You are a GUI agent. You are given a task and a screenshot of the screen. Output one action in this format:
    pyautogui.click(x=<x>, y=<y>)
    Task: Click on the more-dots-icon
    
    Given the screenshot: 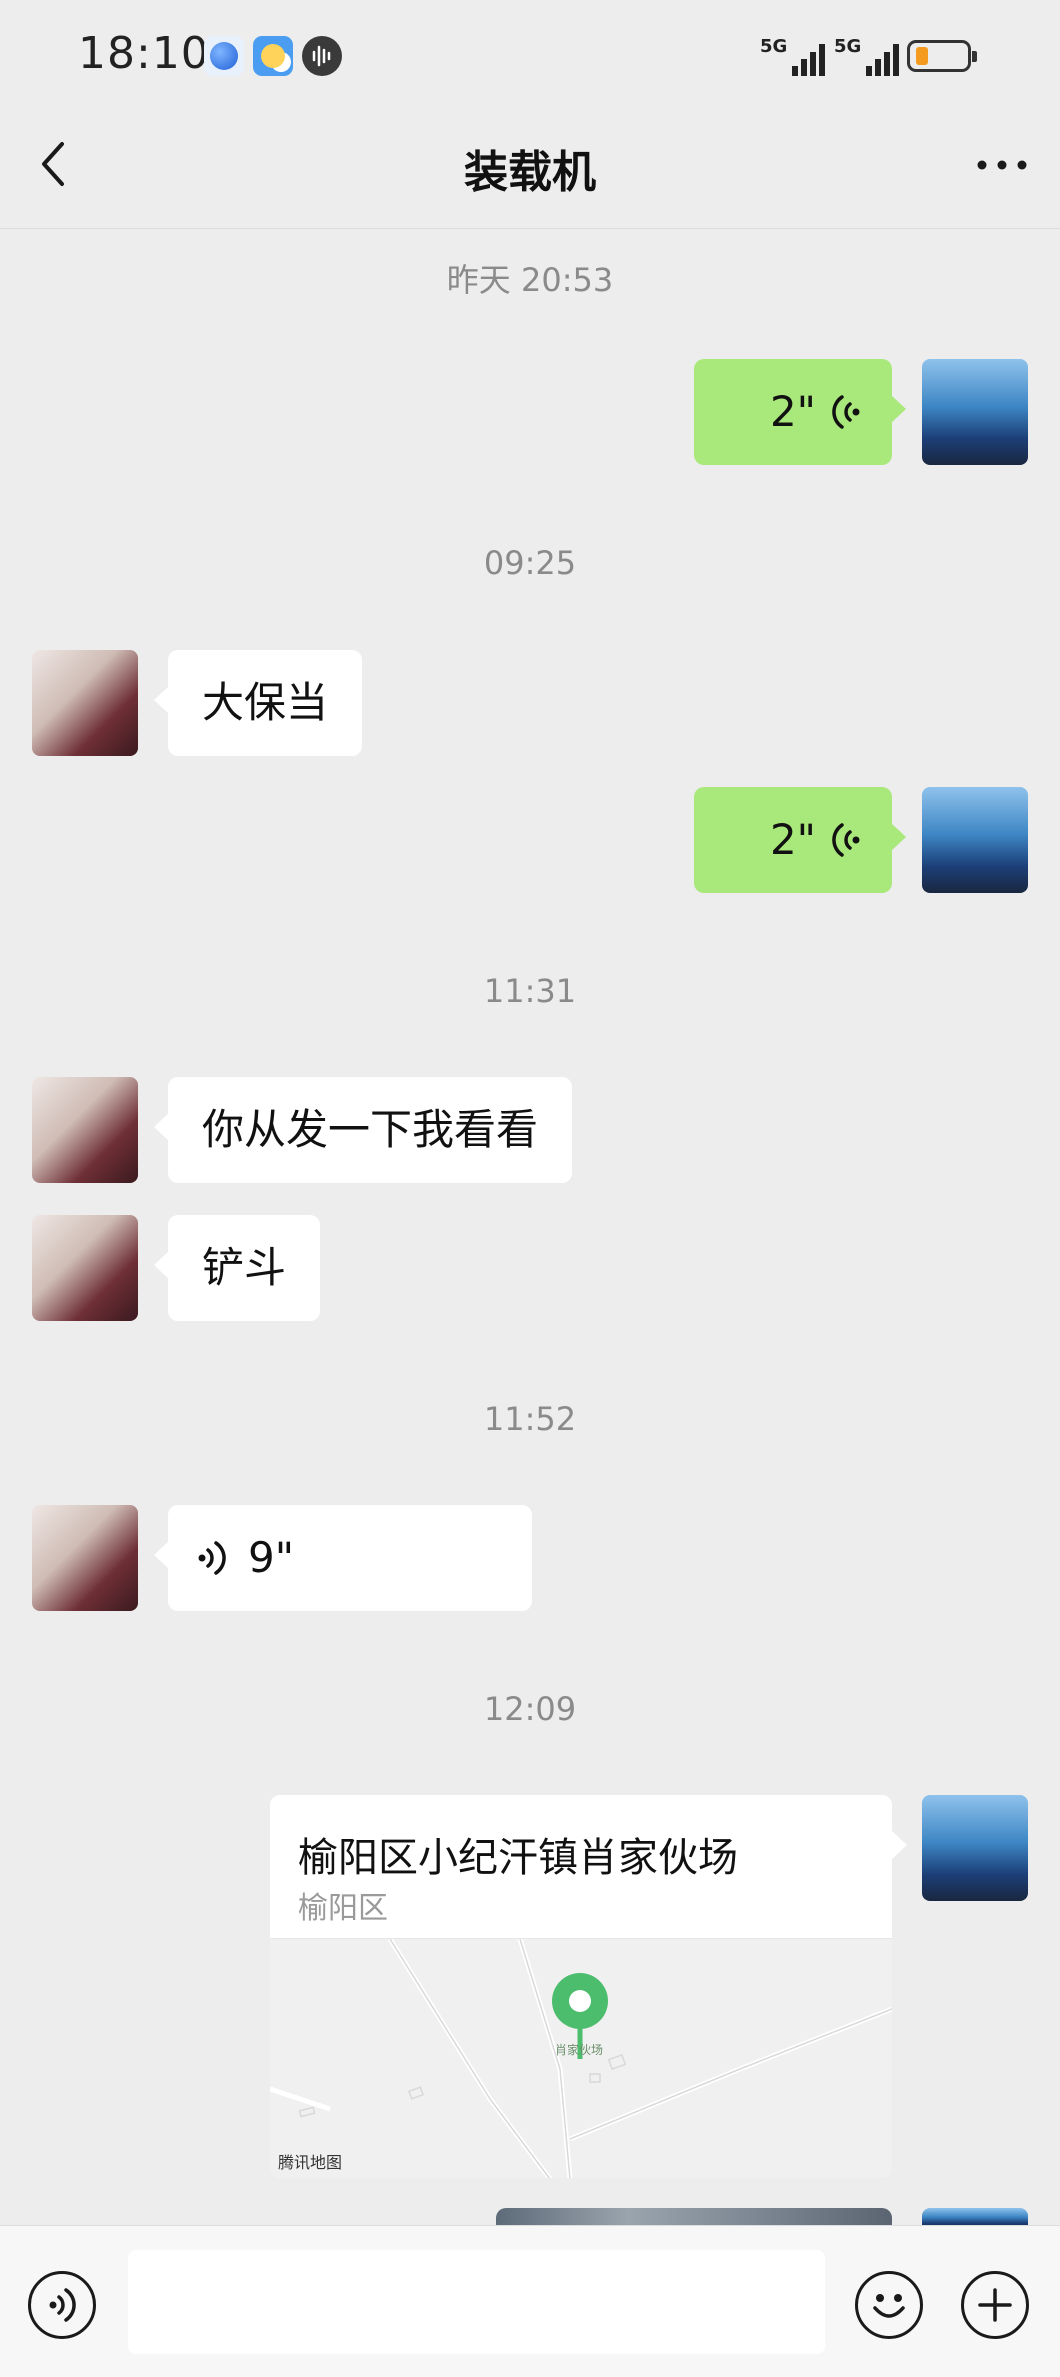 What is the action you would take?
    pyautogui.click(x=1002, y=165)
    